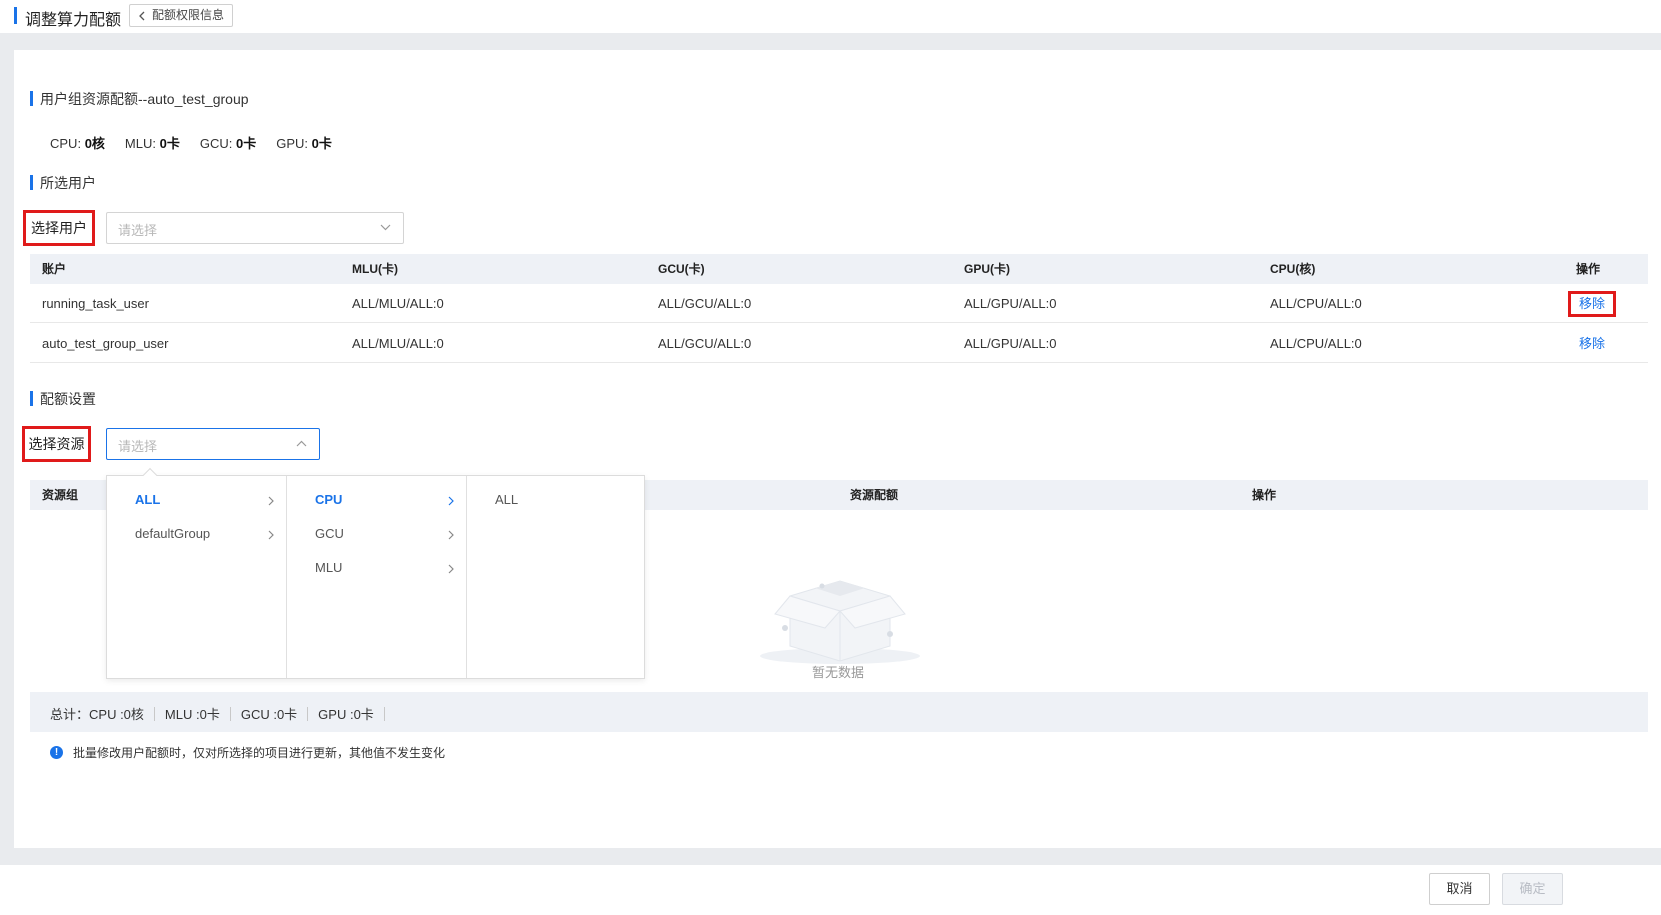 The width and height of the screenshot is (1661, 915). I want to click on total-mlu: MLU :0卡, so click(192, 714).